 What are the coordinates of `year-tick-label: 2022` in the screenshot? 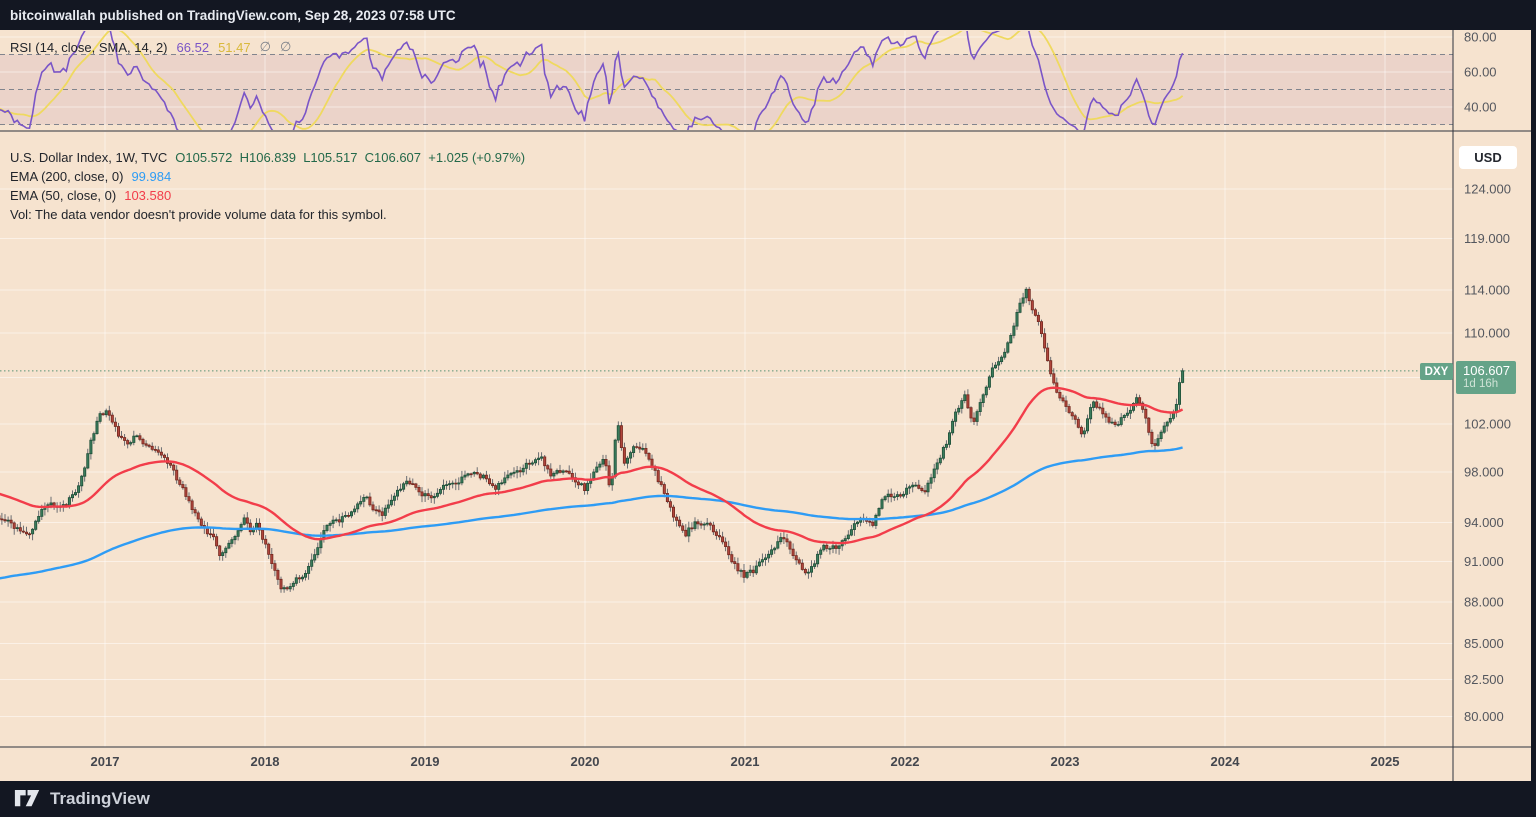 It's located at (905, 761).